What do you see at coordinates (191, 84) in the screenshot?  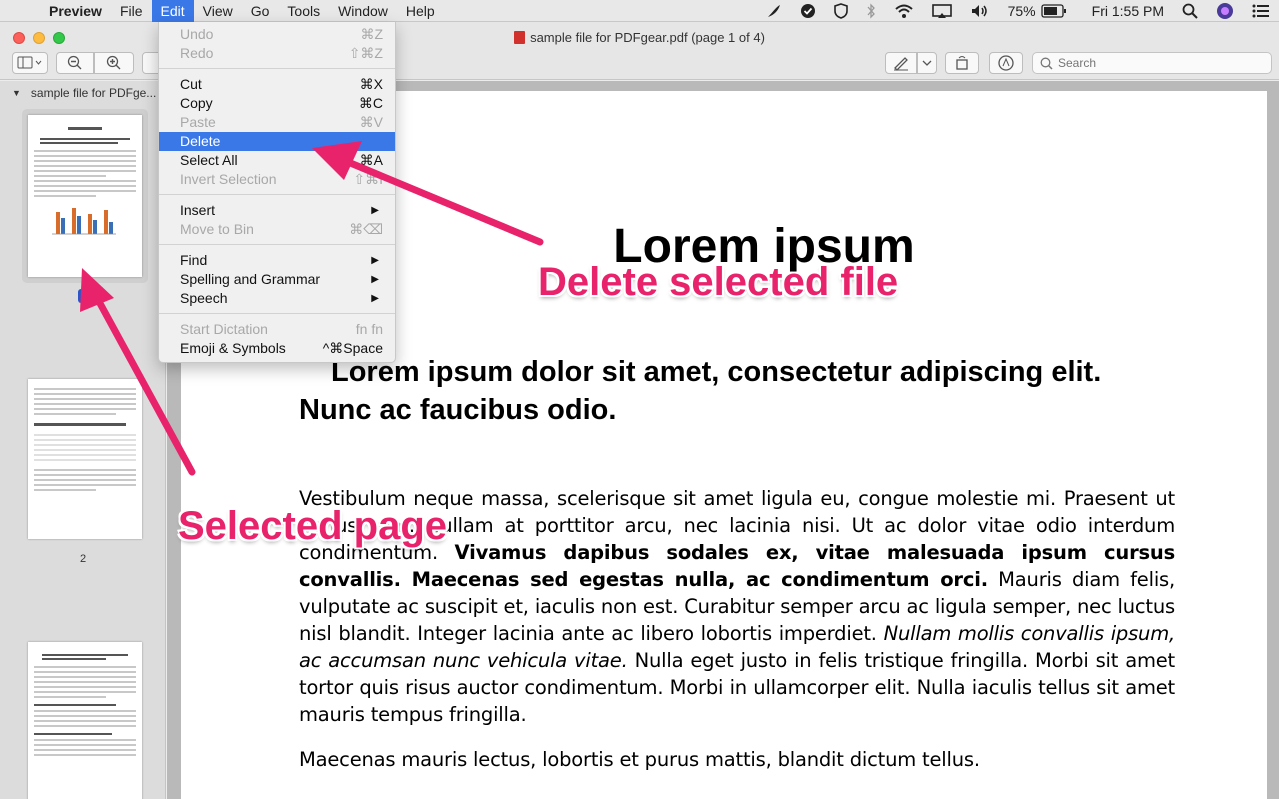 I see `menu-item-label: Cut` at bounding box center [191, 84].